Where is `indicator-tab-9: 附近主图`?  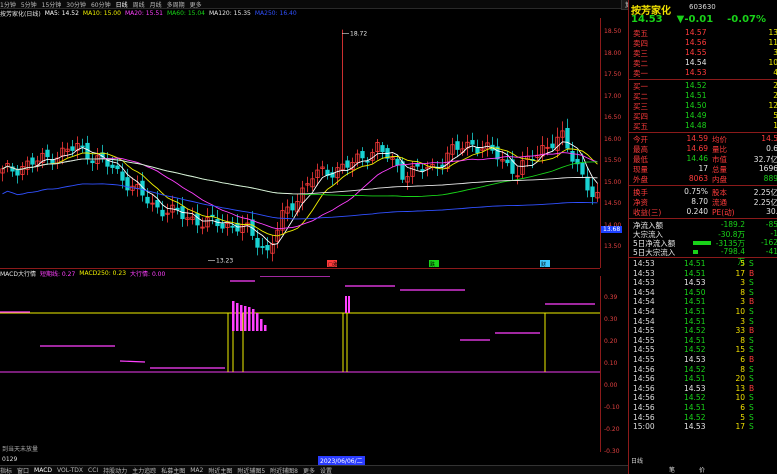 indicator-tab-9: 附近主图 is located at coordinates (220, 470).